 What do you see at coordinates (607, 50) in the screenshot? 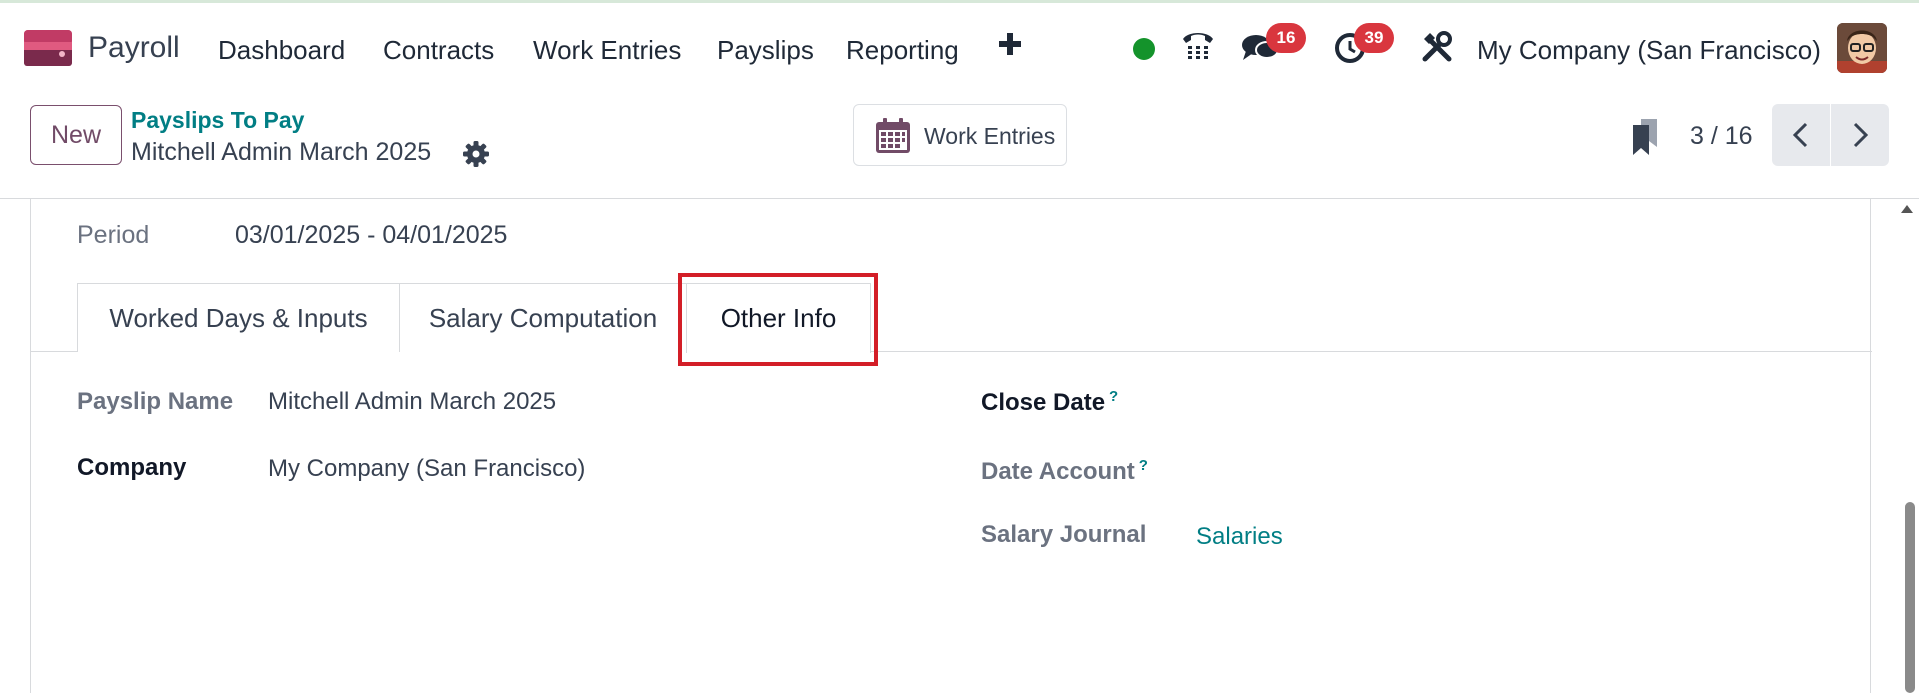
I see `menu-work-entries: Work Entries` at bounding box center [607, 50].